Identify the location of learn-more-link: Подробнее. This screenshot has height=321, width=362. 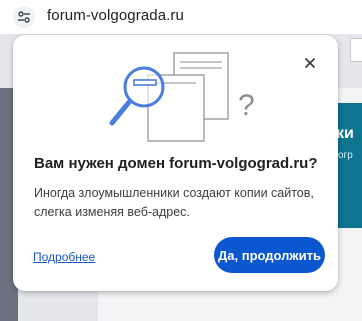
(64, 257).